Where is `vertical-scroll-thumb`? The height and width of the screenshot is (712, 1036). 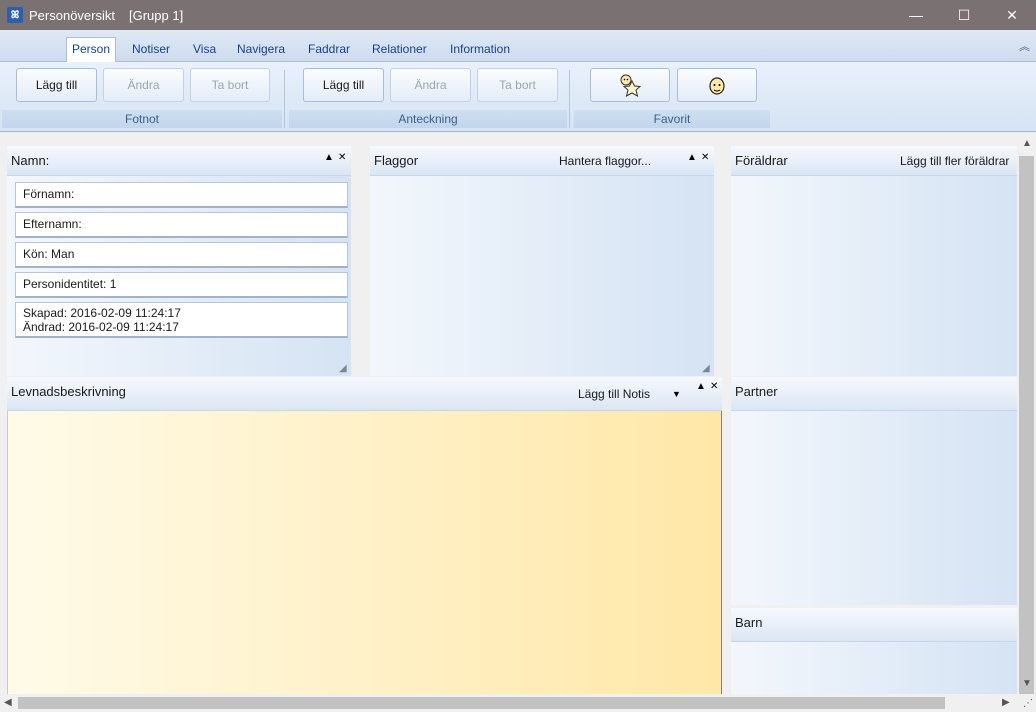
vertical-scroll-thumb is located at coordinates (1026, 426).